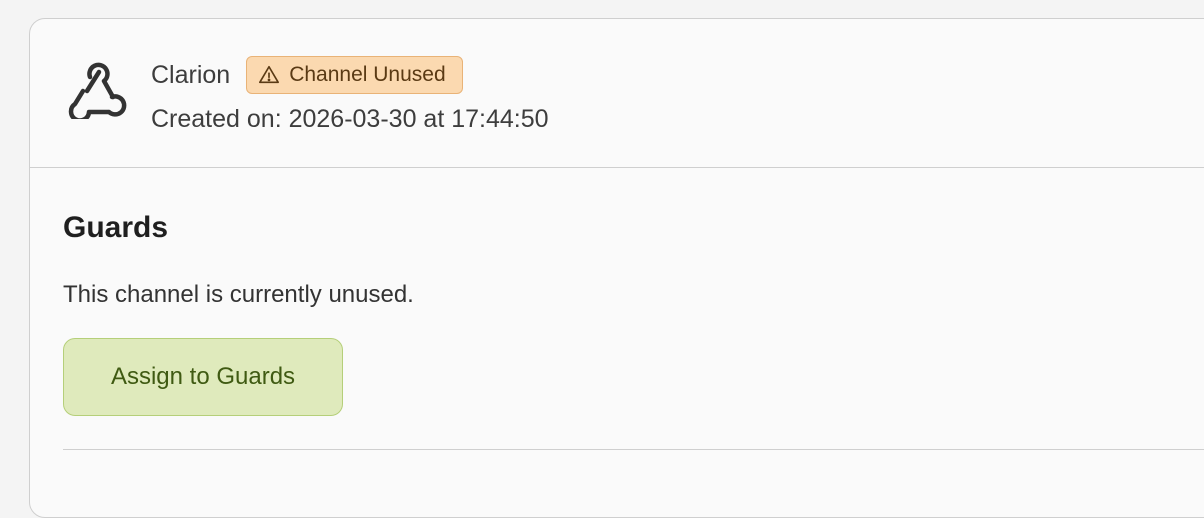  Describe the element at coordinates (367, 74) in the screenshot. I see `status-badge-label: Channel Unused` at that location.